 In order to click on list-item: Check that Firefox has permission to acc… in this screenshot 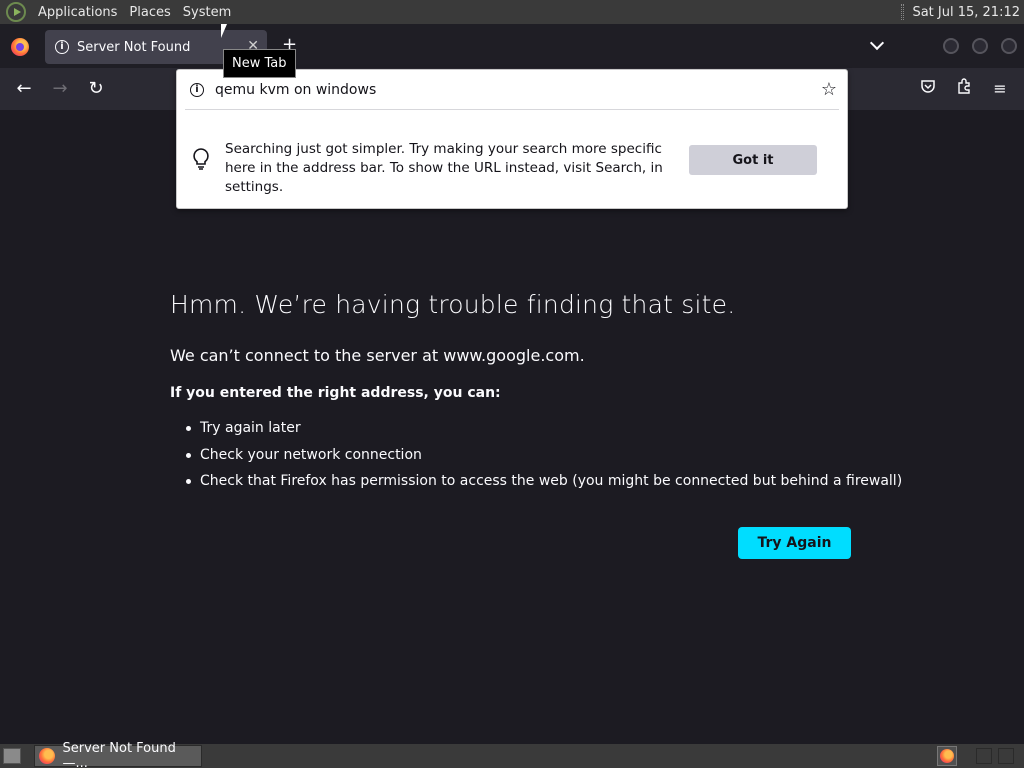, I will do `click(544, 484)`.